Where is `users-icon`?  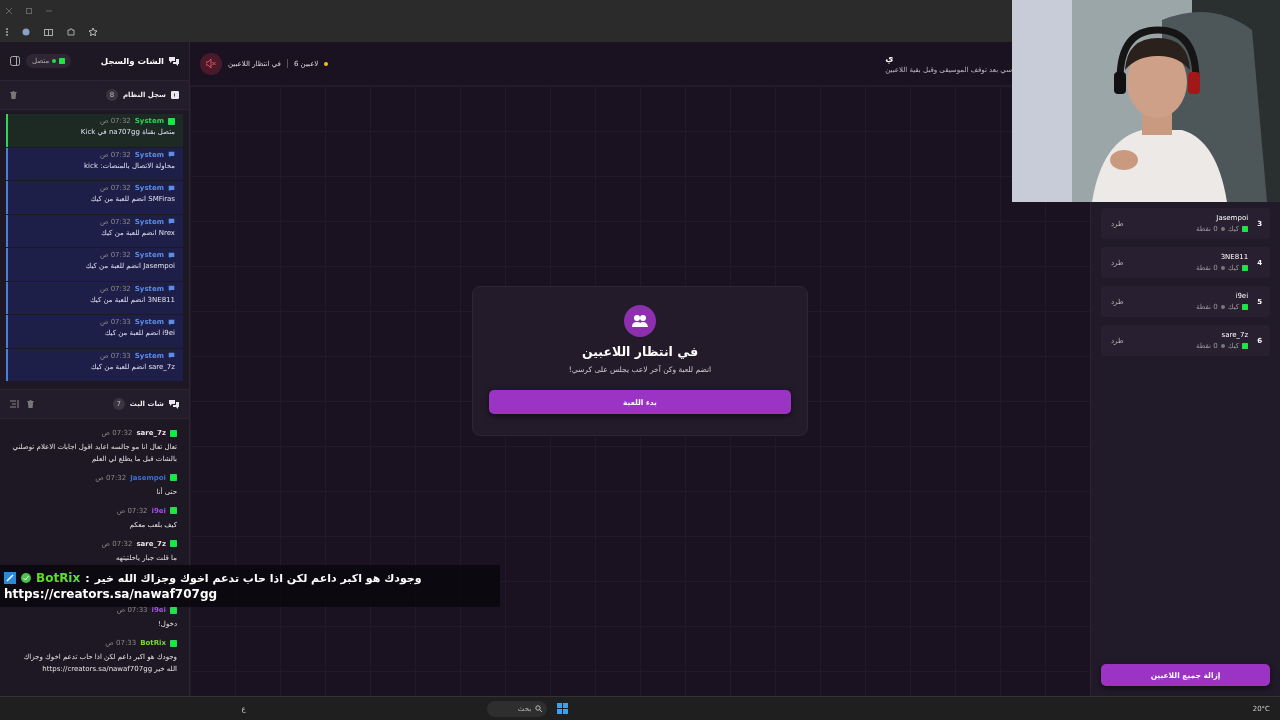
users-icon is located at coordinates (640, 321).